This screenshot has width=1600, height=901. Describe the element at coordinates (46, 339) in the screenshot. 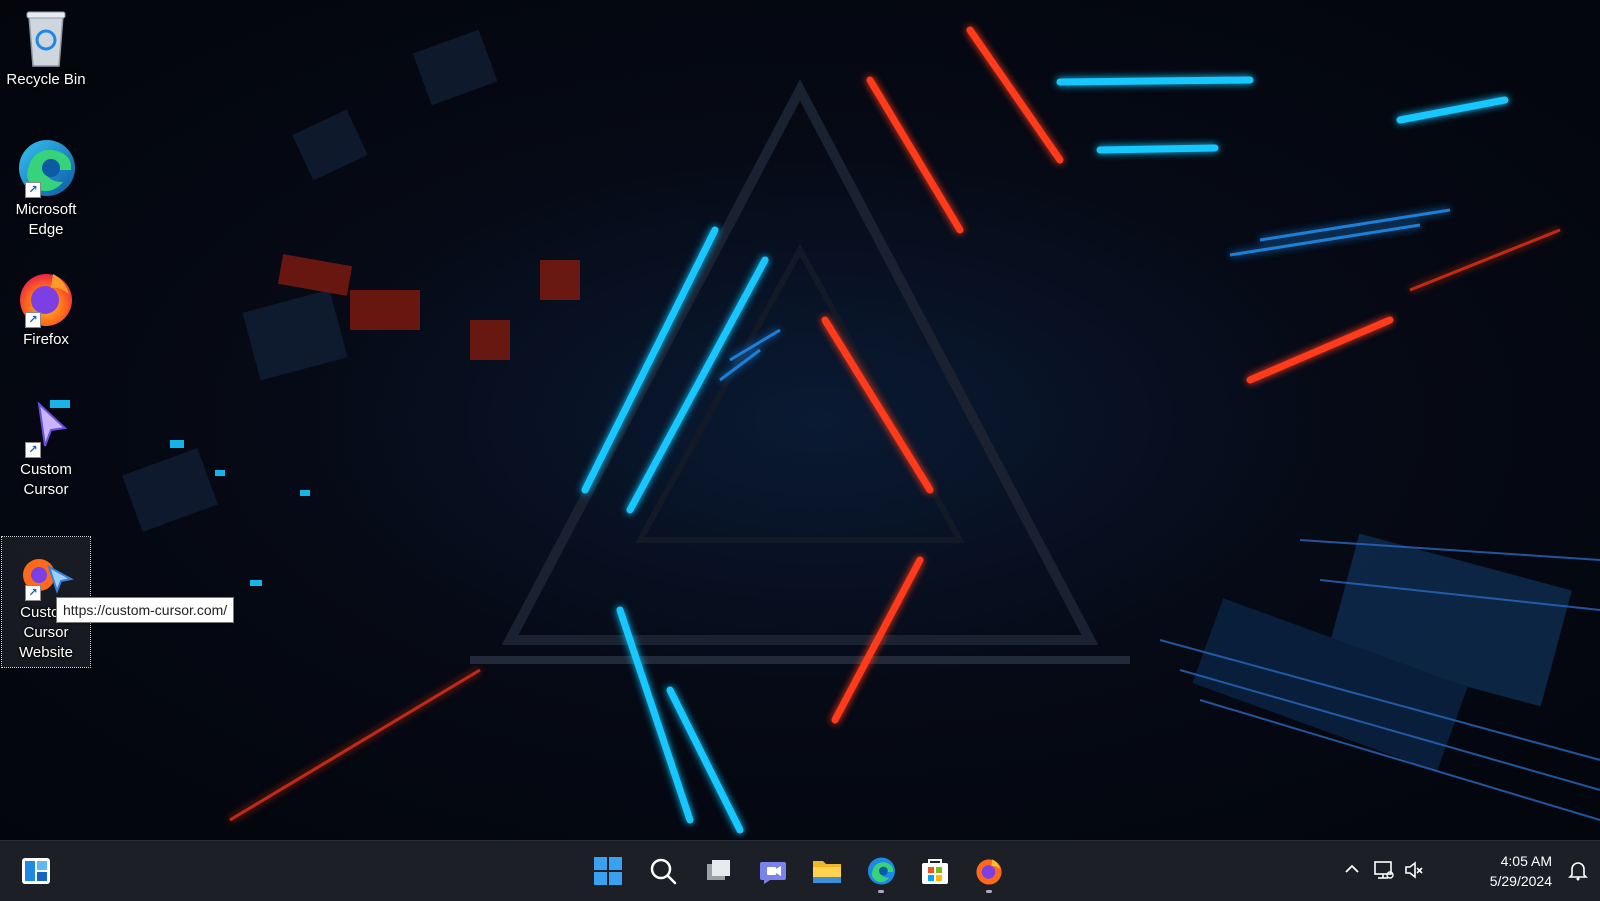

I see `desktop-icon-label: Firefox` at that location.